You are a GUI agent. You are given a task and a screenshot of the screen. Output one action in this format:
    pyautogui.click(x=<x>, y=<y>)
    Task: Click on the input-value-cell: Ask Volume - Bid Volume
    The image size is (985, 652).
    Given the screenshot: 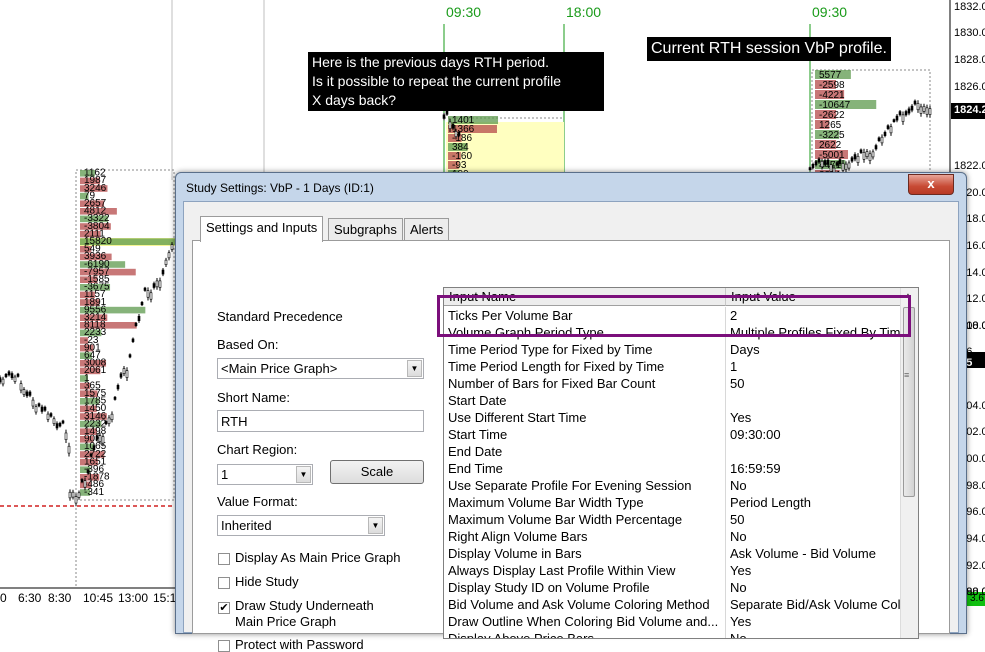 What is the action you would take?
    pyautogui.click(x=822, y=553)
    